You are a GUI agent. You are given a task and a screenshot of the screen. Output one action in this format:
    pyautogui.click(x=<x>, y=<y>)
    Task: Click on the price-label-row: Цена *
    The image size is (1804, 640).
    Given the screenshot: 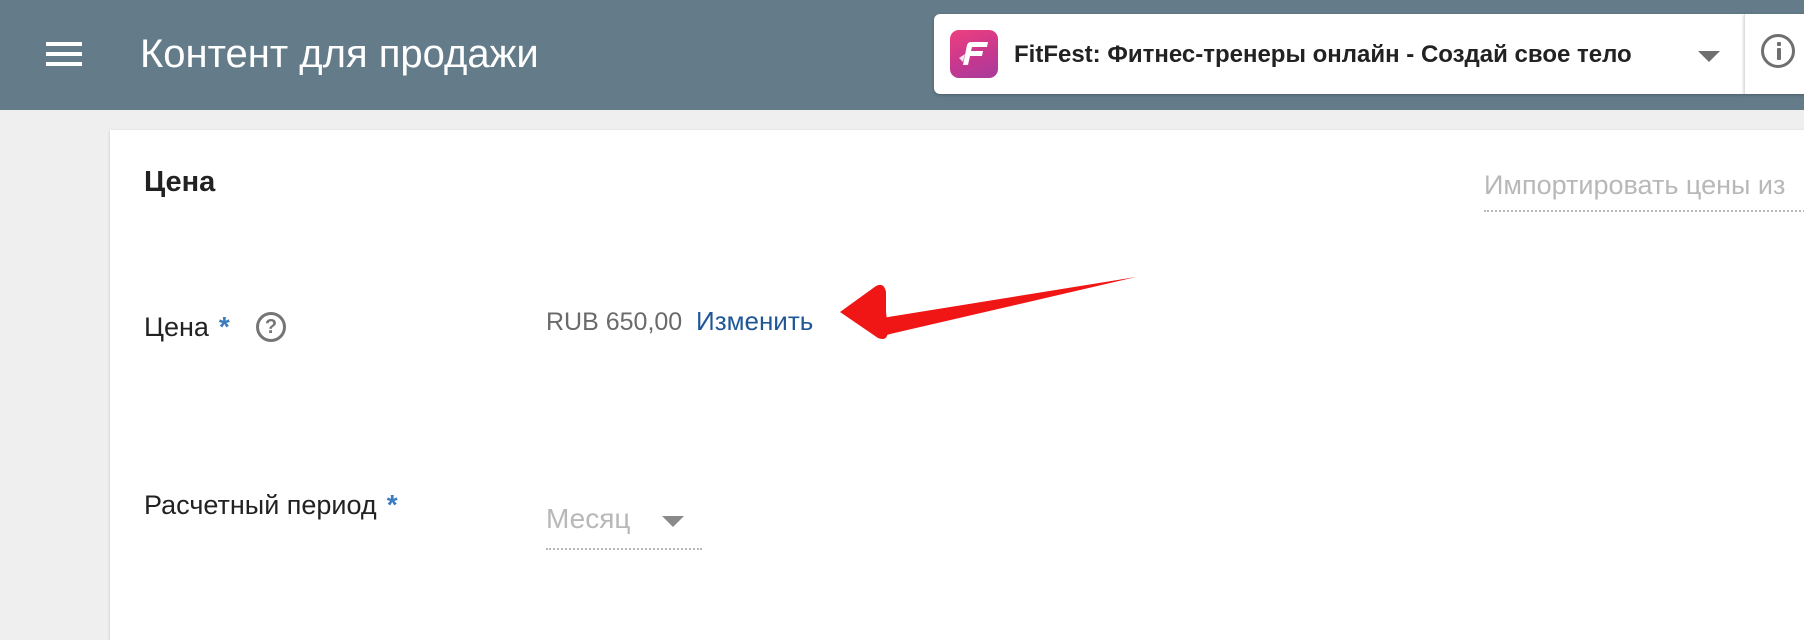 What is the action you would take?
    pyautogui.click(x=187, y=327)
    